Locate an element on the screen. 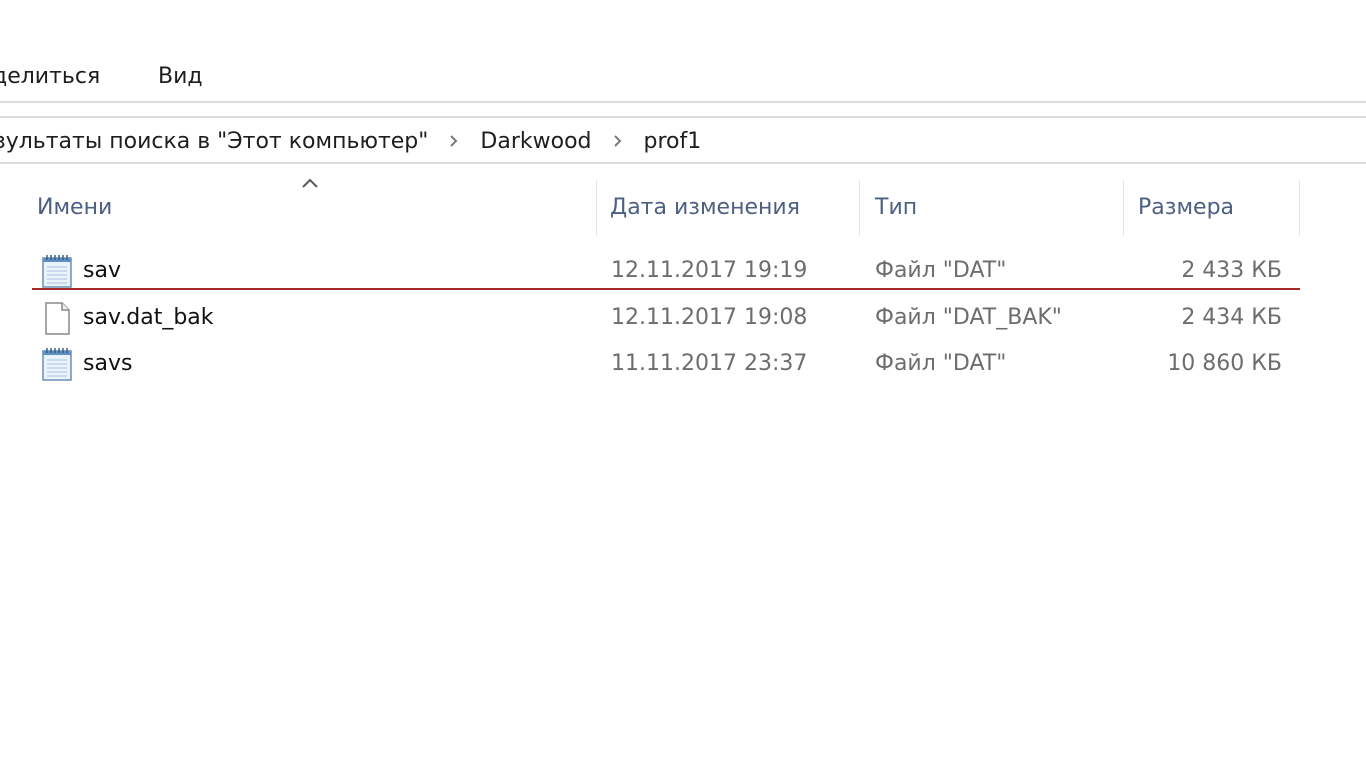  file-name: sav is located at coordinates (102, 271).